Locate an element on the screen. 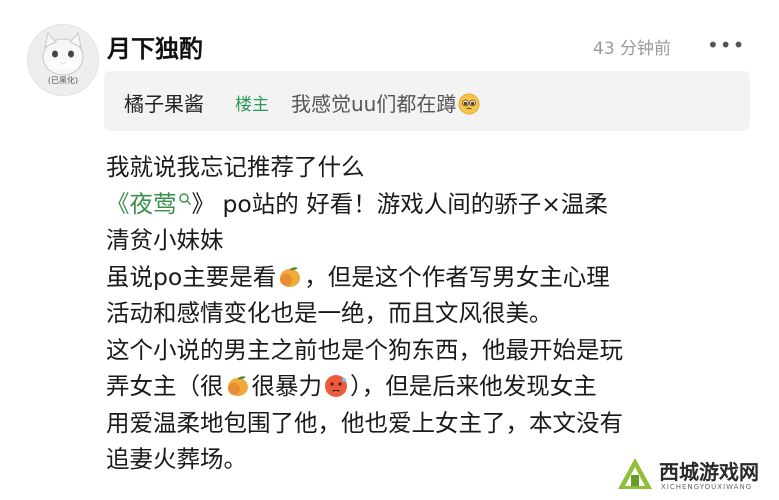 The image size is (779, 500). body-line: 用爱温柔地包围了他，他也爱上女主了，本文没有 is located at coordinates (364, 422).